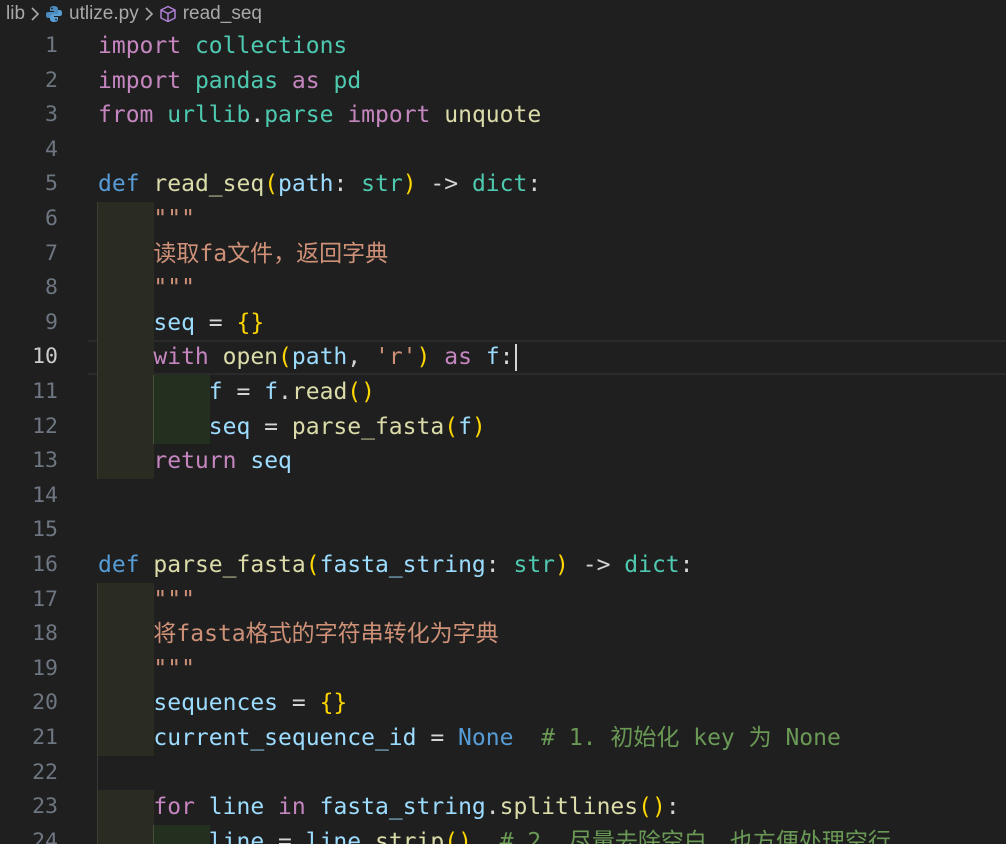 This screenshot has height=844, width=1006. I want to click on code-line: 15, so click(503, 530).